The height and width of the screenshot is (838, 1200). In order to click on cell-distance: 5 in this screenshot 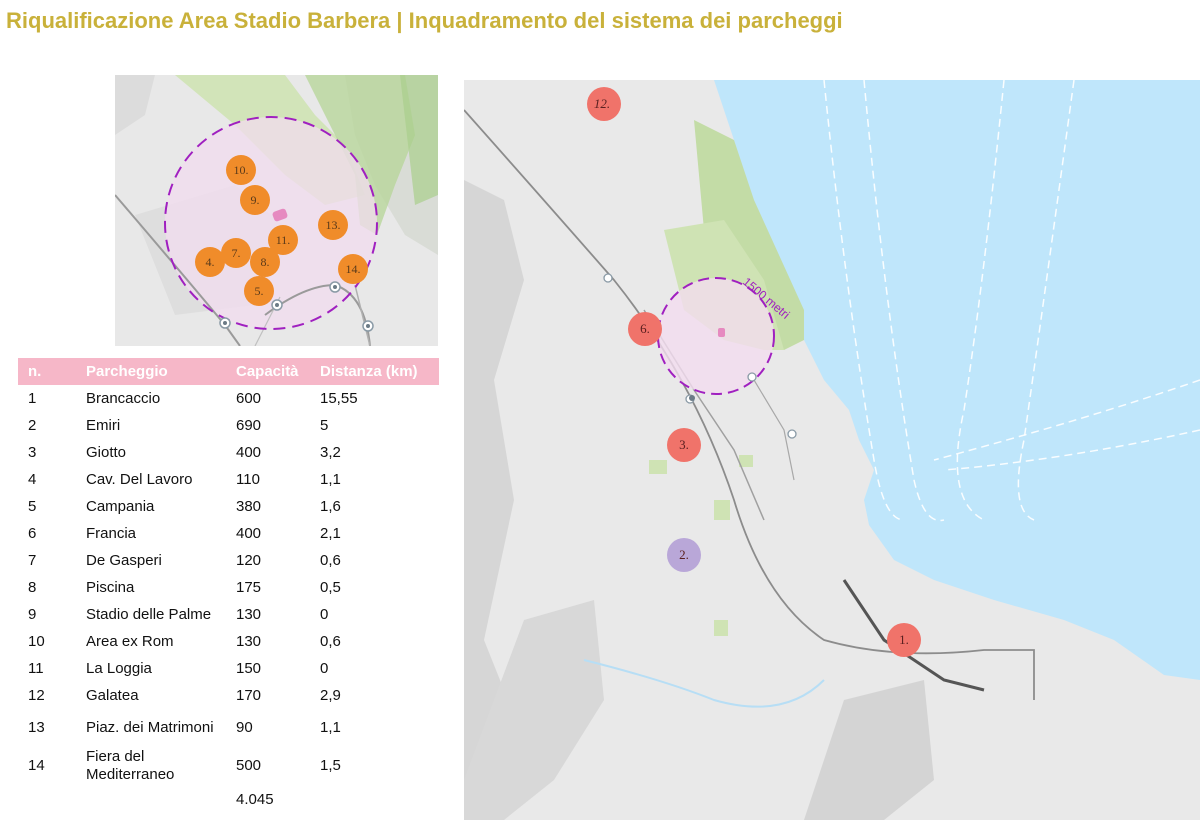, I will do `click(324, 425)`.